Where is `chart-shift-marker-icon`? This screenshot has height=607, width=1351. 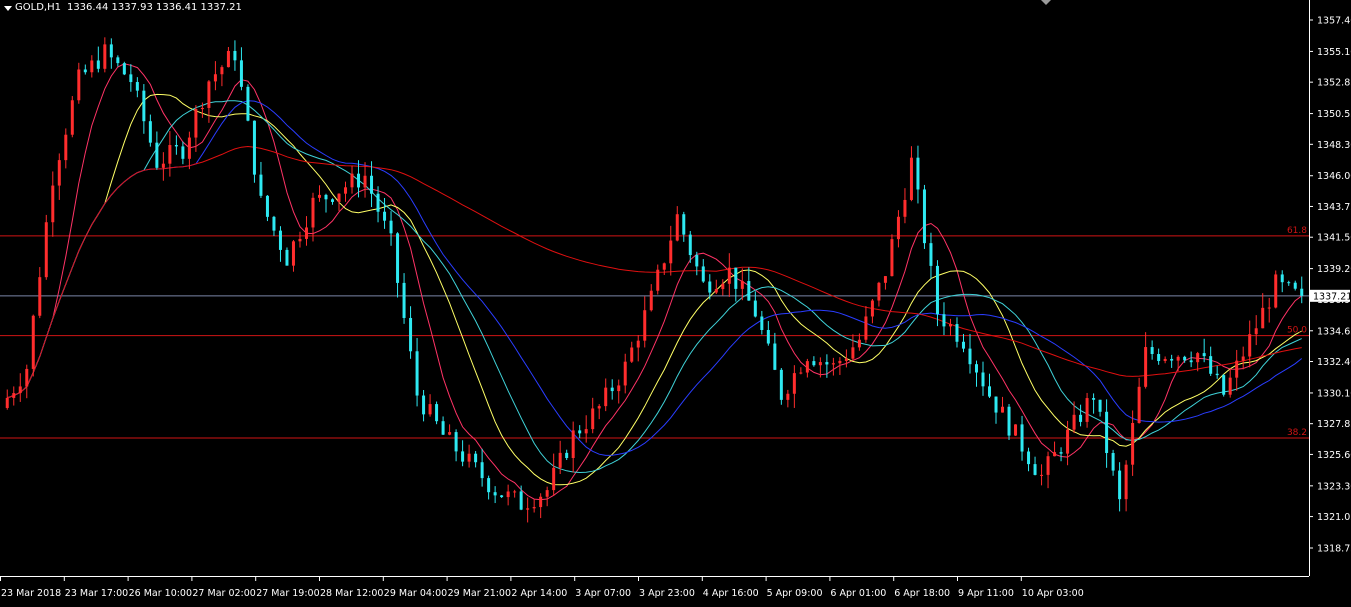
chart-shift-marker-icon is located at coordinates (1046, 2).